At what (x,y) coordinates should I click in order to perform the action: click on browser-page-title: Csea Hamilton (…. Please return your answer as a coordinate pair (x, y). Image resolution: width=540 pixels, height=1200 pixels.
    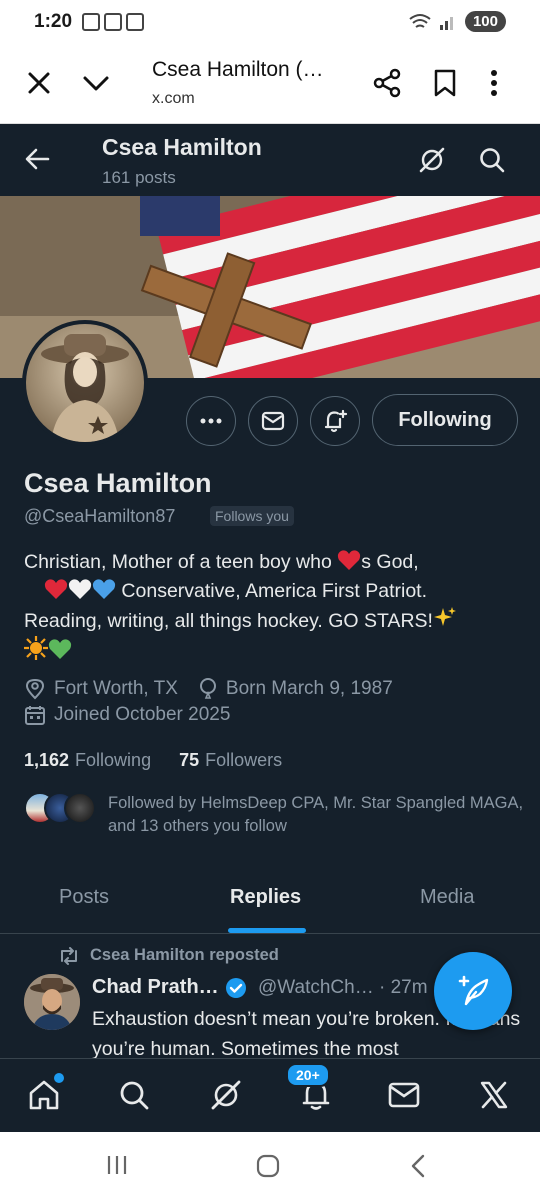
    Looking at the image, I should click on (238, 69).